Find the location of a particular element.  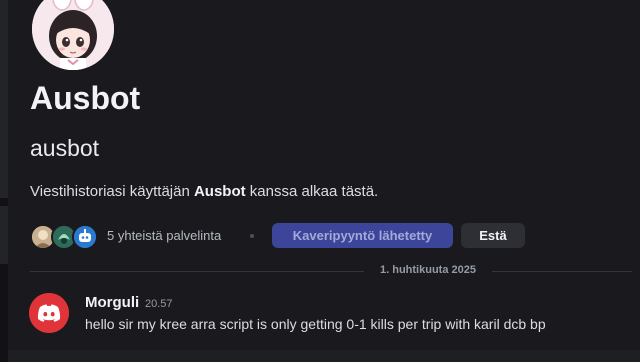

discord-logo-icon is located at coordinates (49, 313).